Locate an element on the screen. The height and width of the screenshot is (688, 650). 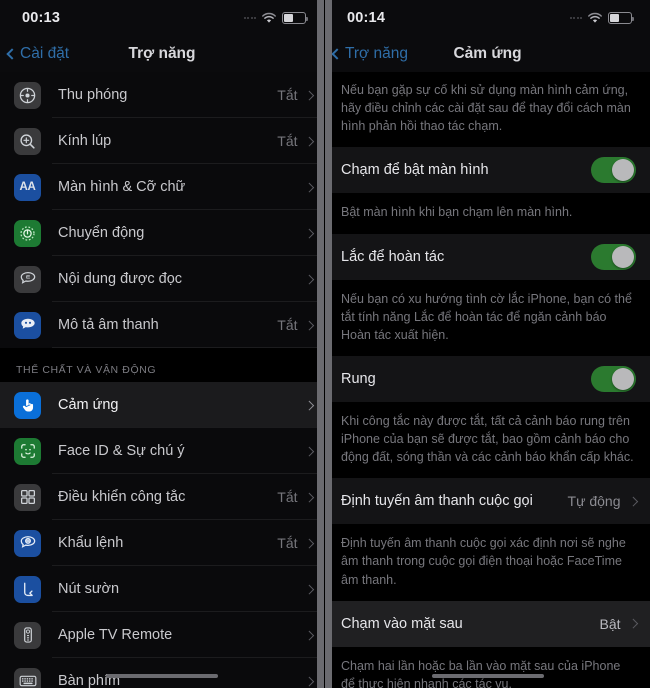
touch-icon is located at coordinates (27, 405).